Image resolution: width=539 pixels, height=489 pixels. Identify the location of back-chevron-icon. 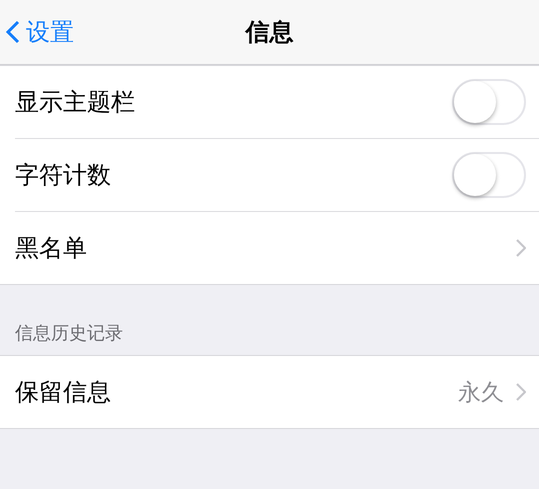
(13, 32).